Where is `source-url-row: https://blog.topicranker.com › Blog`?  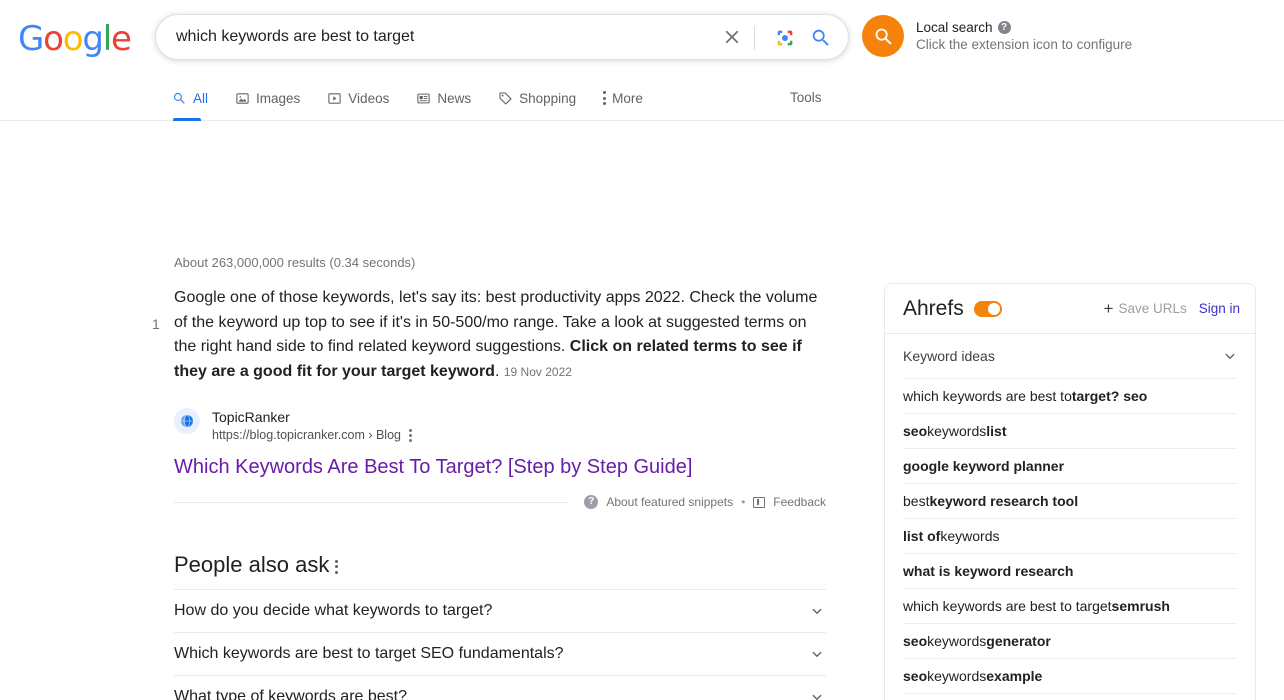
source-url-row: https://blog.topicranker.com › Blog is located at coordinates (312, 435).